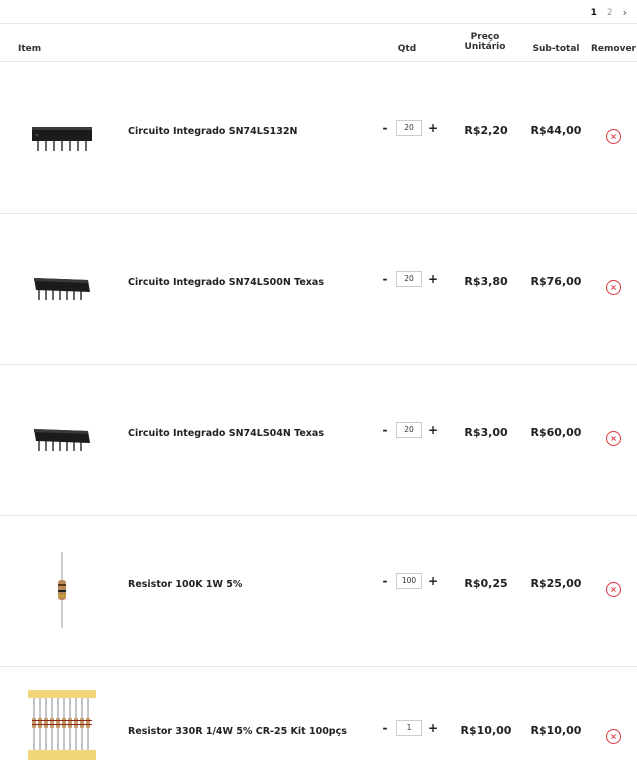 Image resolution: width=637 pixels, height=763 pixels. I want to click on unit-price: R$0,25, so click(486, 583).